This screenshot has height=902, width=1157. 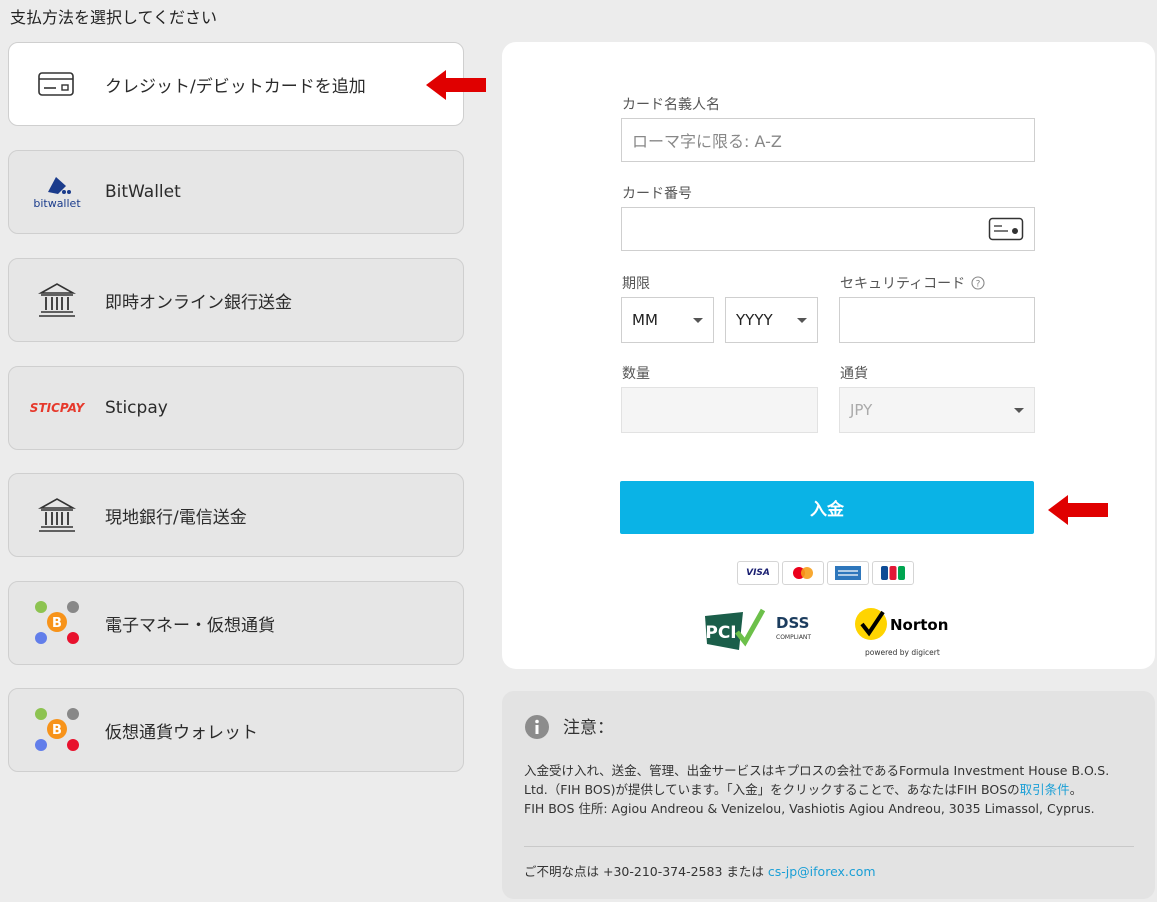 What do you see at coordinates (903, 284) in the screenshot?
I see `security-code-label: セキュリティコード` at bounding box center [903, 284].